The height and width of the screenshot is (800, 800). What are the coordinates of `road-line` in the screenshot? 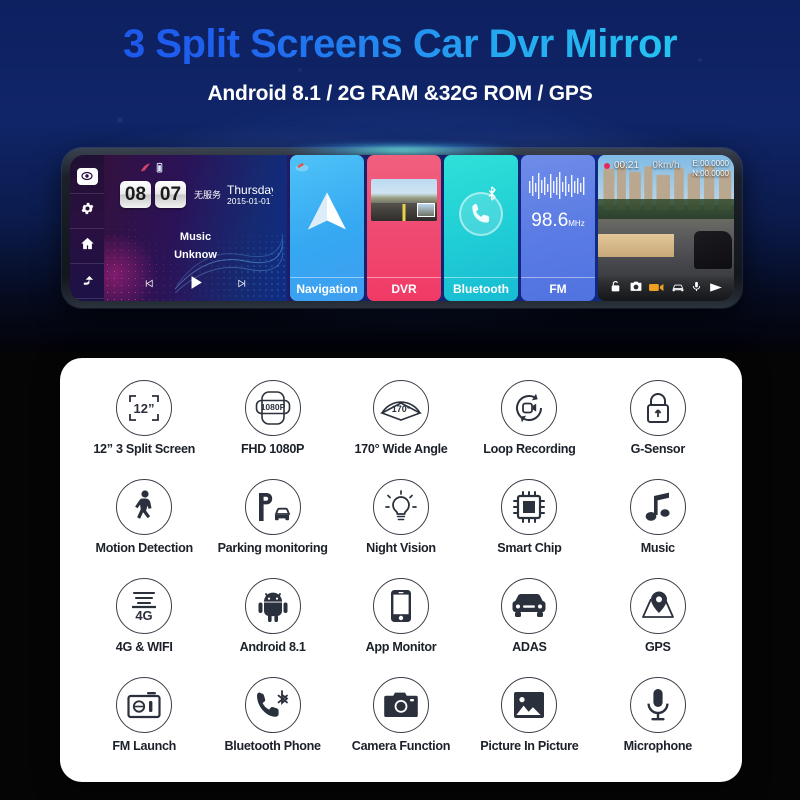 It's located at (404, 212).